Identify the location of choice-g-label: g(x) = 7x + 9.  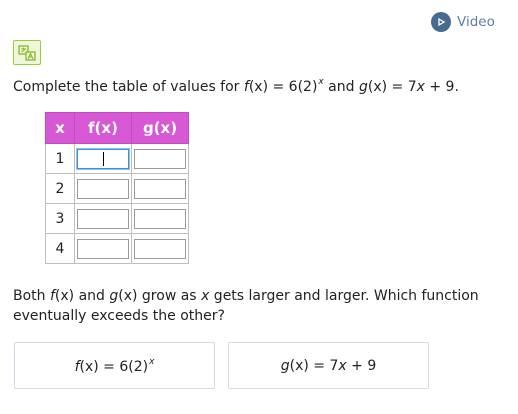
(328, 365).